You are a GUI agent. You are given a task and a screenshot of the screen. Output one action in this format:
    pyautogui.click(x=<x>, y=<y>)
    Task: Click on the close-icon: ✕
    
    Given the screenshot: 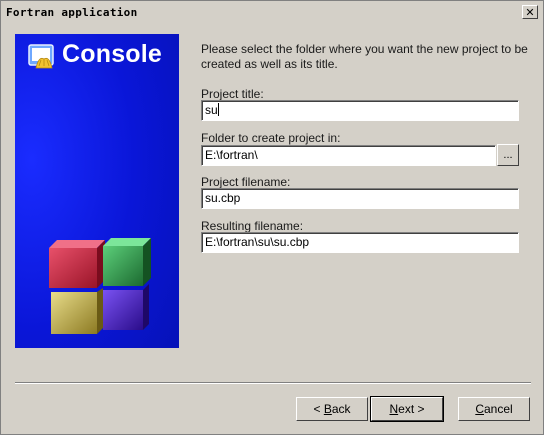 What is the action you would take?
    pyautogui.click(x=530, y=12)
    